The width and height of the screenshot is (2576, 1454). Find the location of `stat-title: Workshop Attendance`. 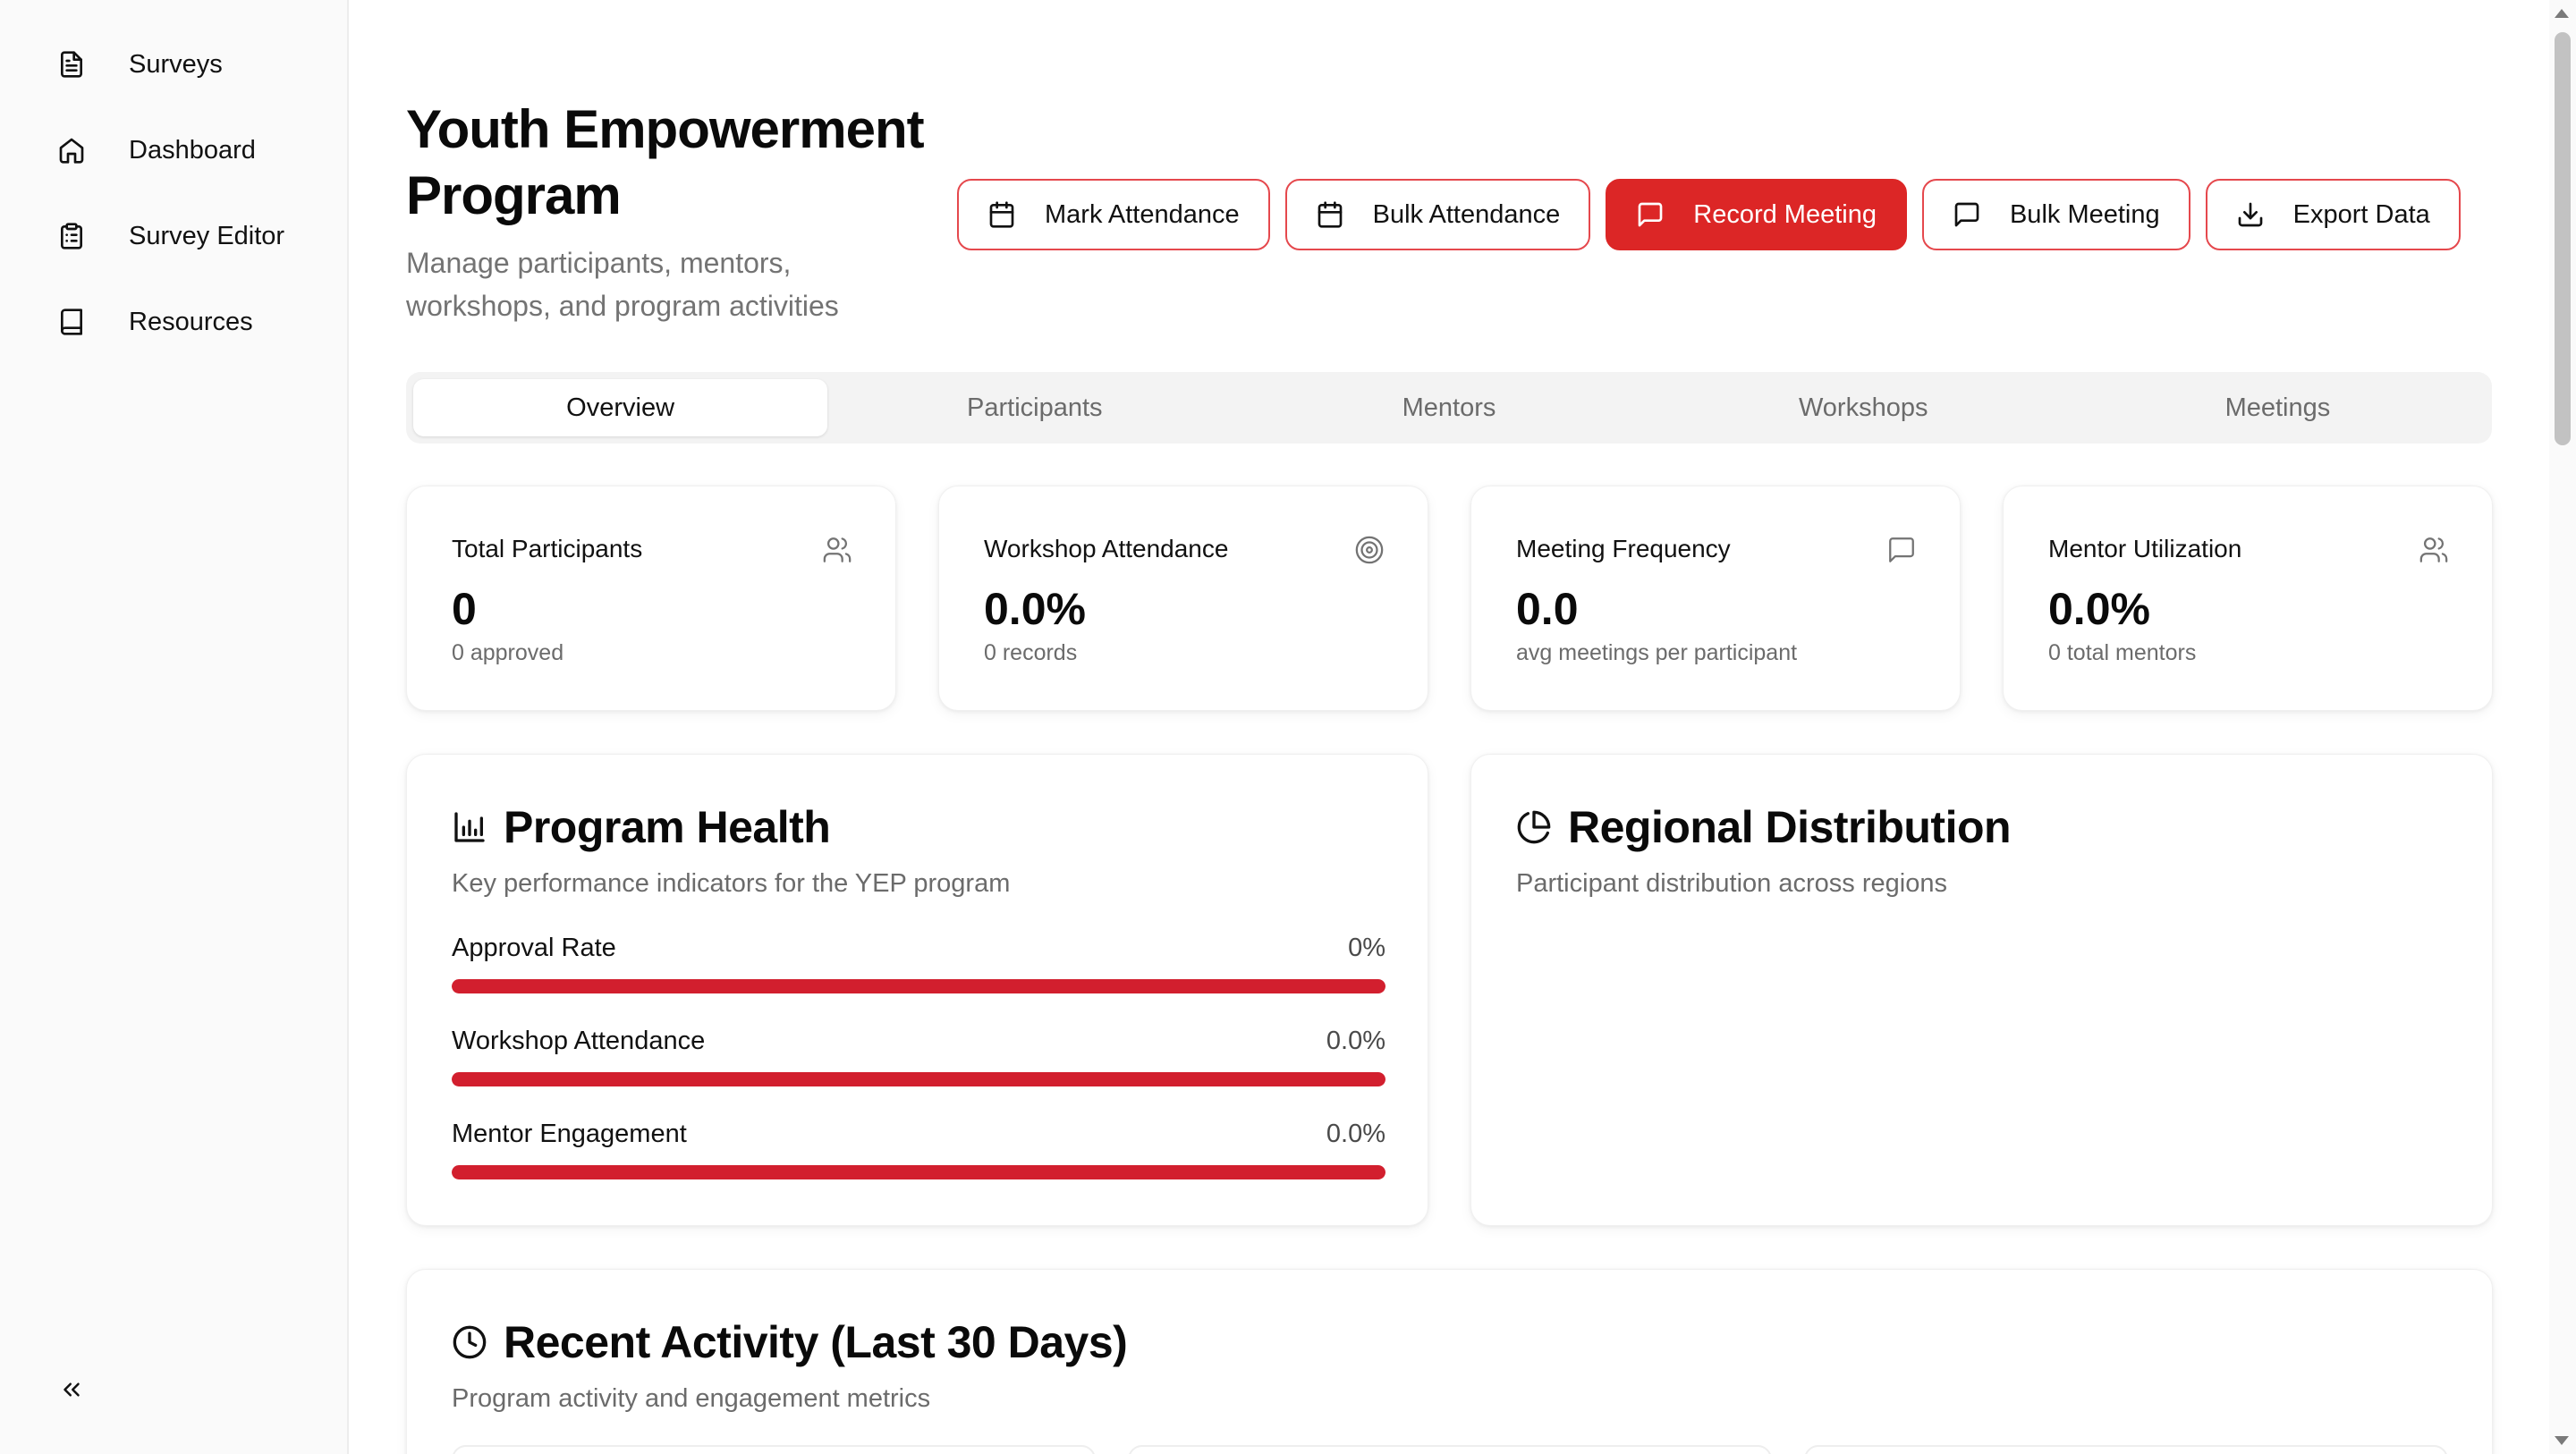

stat-title: Workshop Attendance is located at coordinates (1106, 548).